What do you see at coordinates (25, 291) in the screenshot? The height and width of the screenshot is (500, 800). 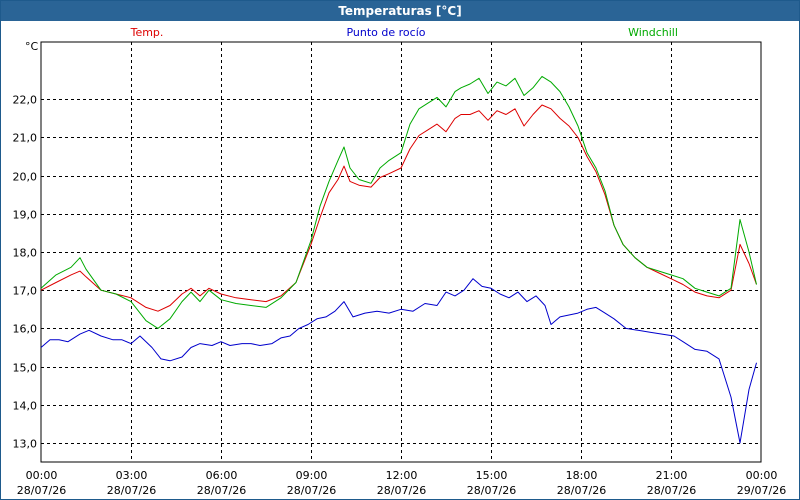 I see `y-tick-label: 17,0` at bounding box center [25, 291].